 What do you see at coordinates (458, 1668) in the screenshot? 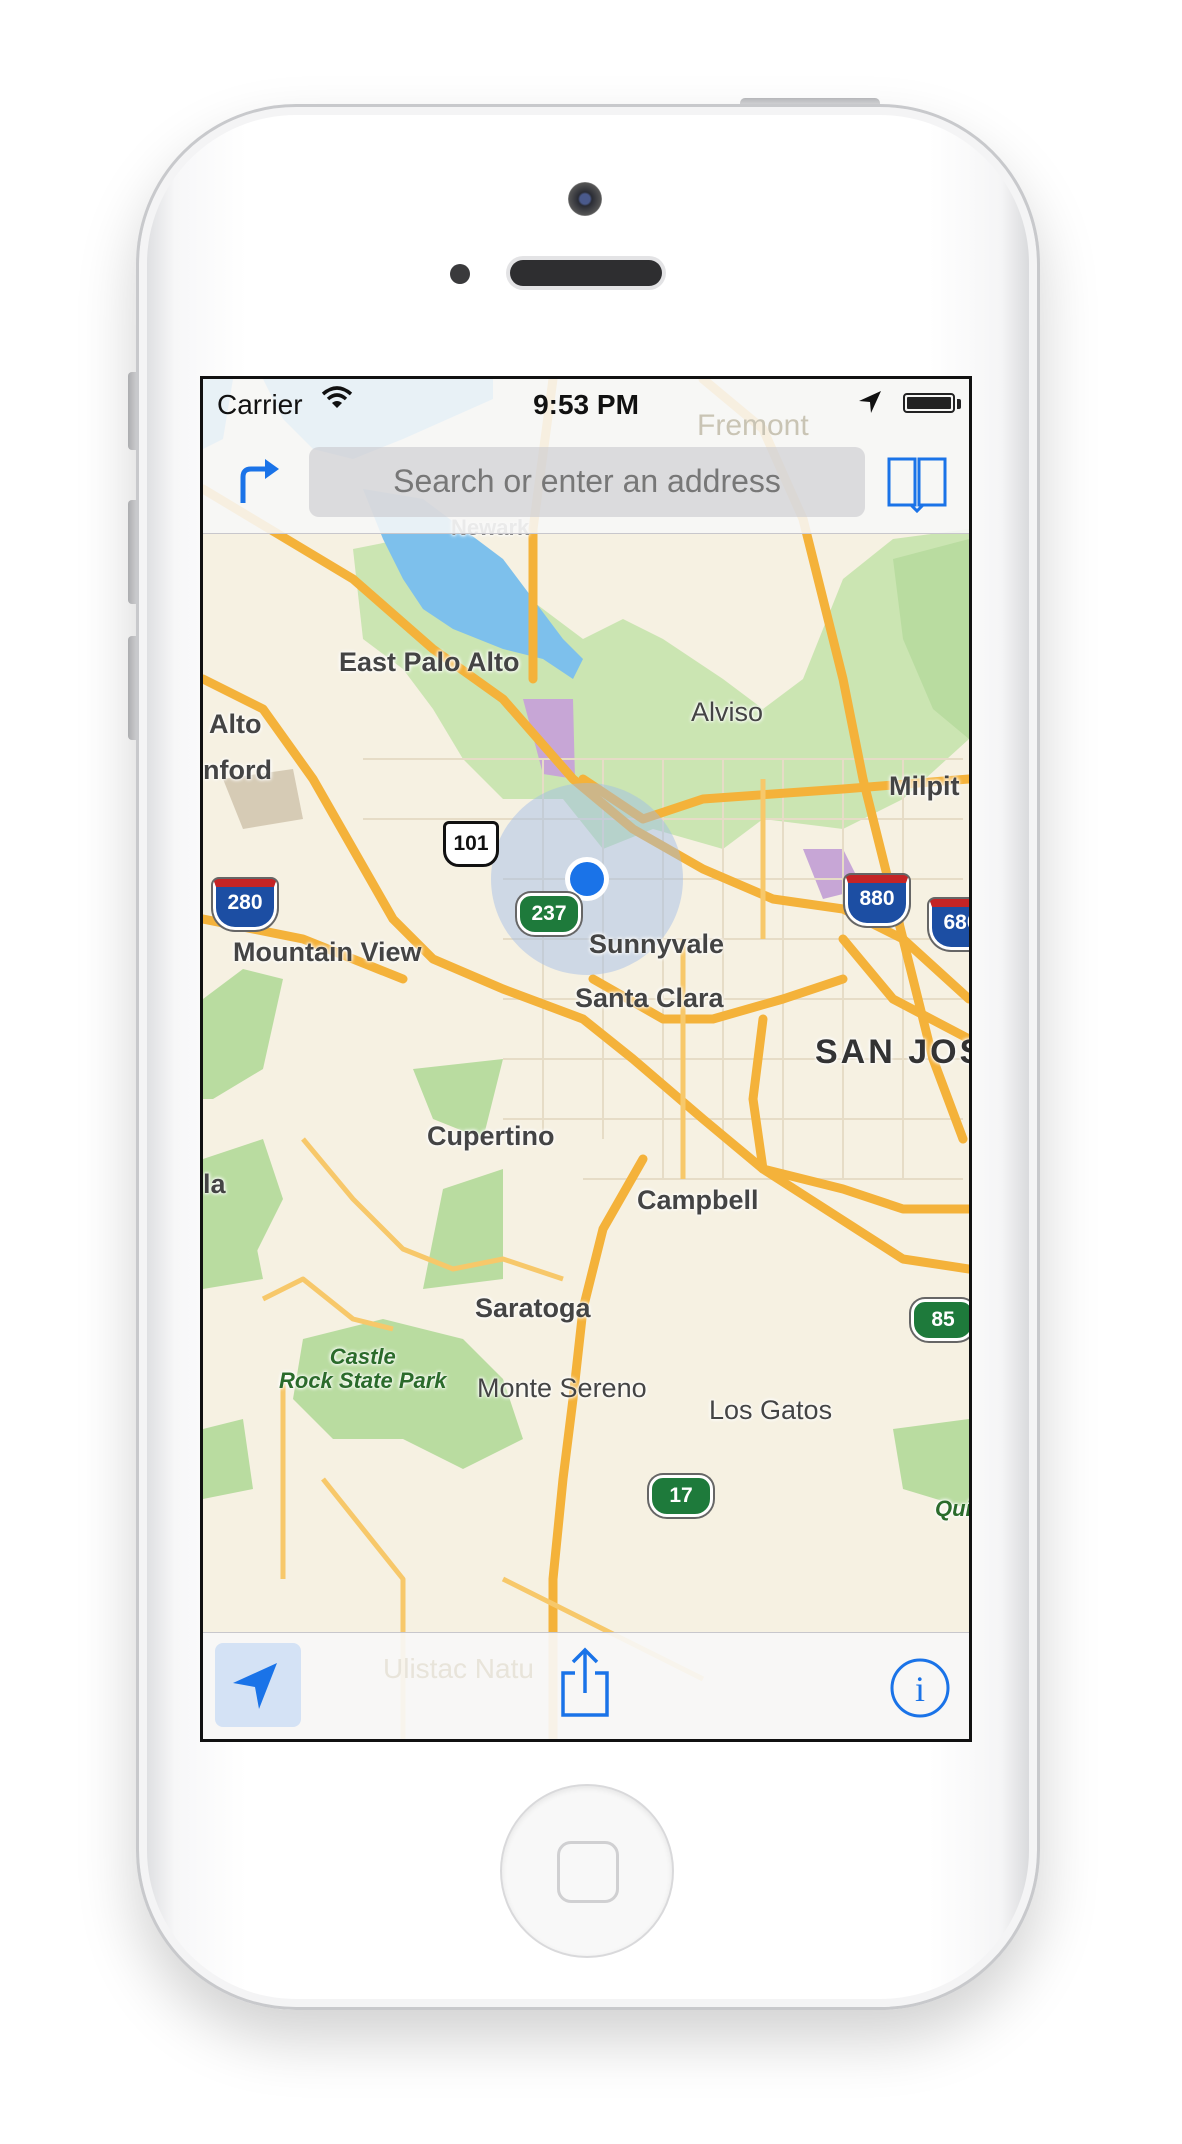
I see `faded-map-label-ulistac: Ulistac Natu` at bounding box center [458, 1668].